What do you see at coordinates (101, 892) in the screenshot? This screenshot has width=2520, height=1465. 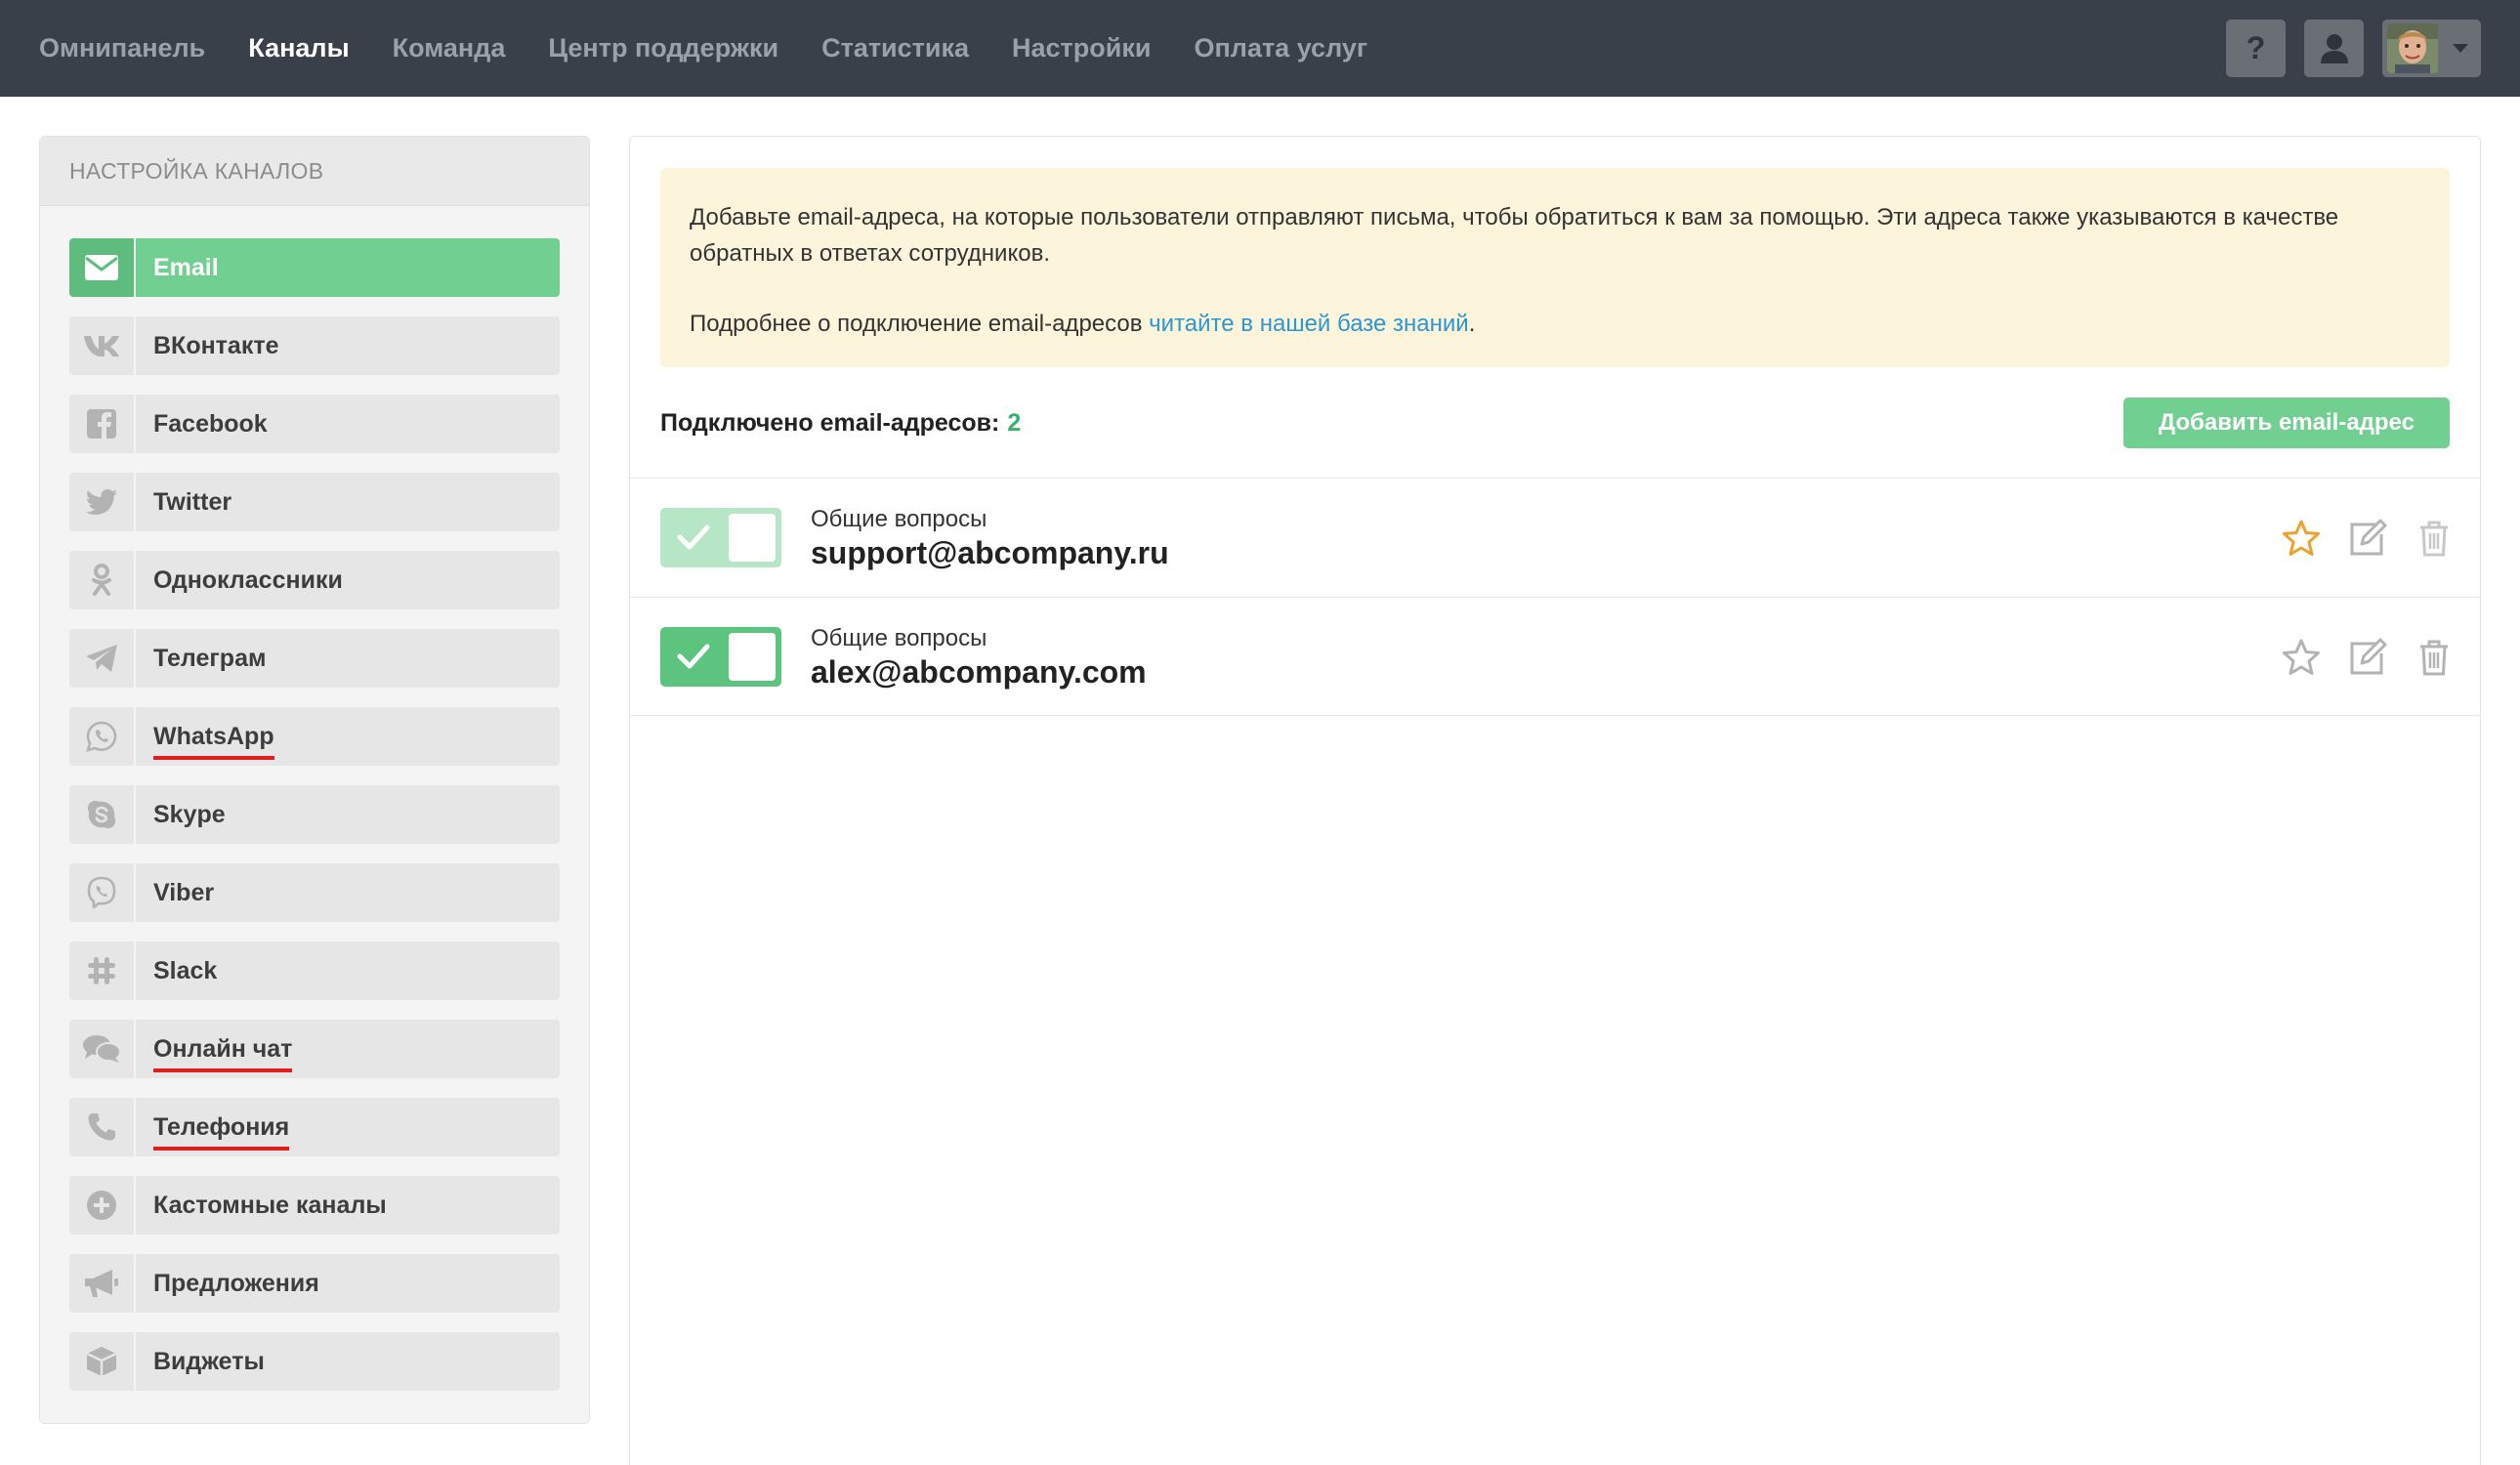 I see `viber-icon` at bounding box center [101, 892].